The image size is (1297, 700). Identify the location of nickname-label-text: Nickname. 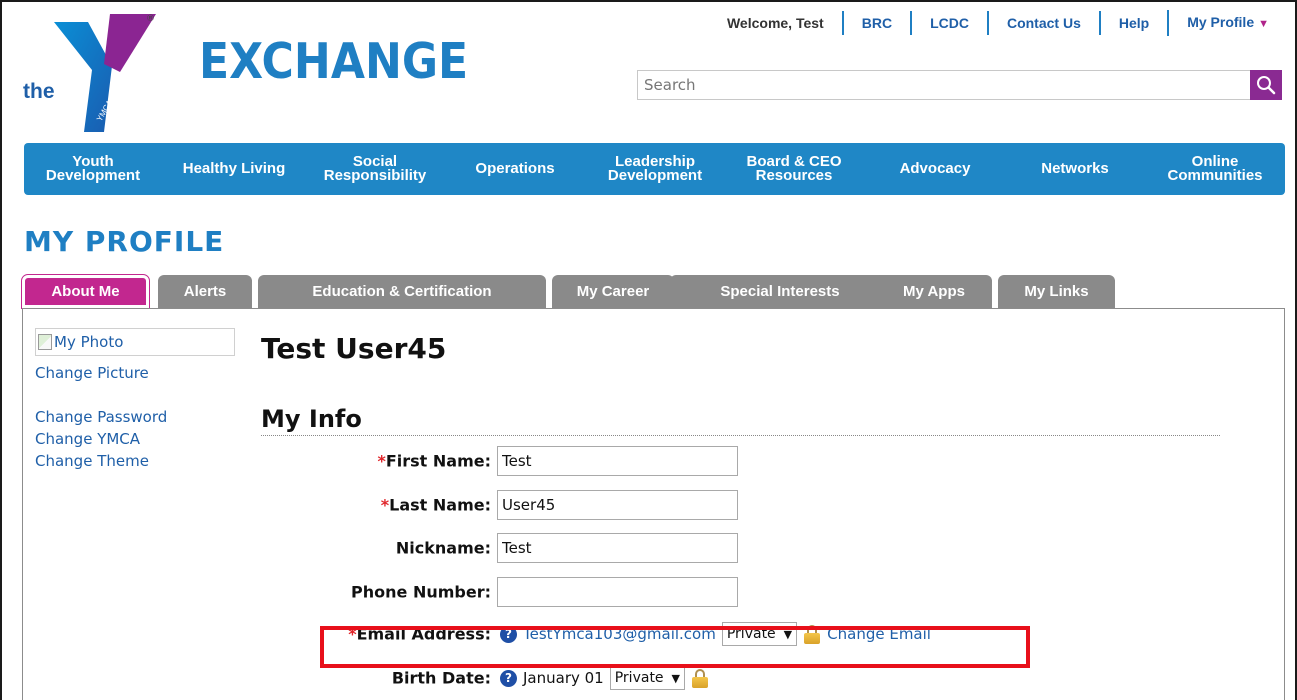
(440, 548).